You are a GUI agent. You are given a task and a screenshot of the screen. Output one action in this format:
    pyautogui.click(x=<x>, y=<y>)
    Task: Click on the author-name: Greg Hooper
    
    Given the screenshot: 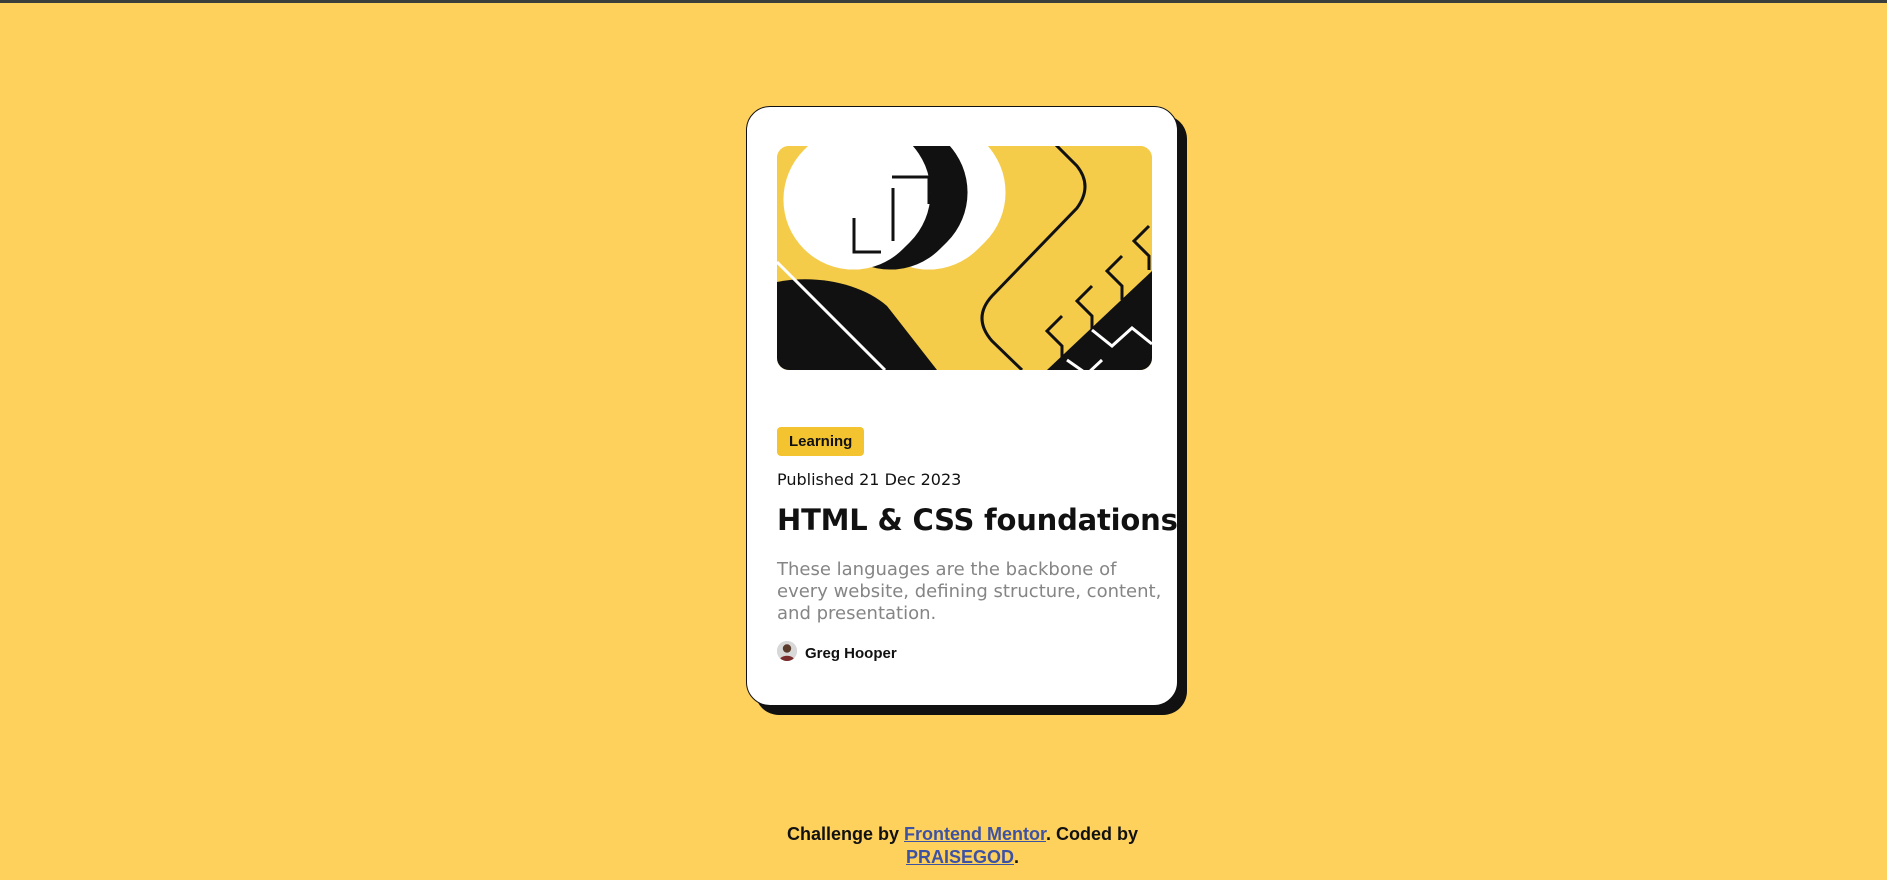 What is the action you would take?
    pyautogui.click(x=851, y=653)
    